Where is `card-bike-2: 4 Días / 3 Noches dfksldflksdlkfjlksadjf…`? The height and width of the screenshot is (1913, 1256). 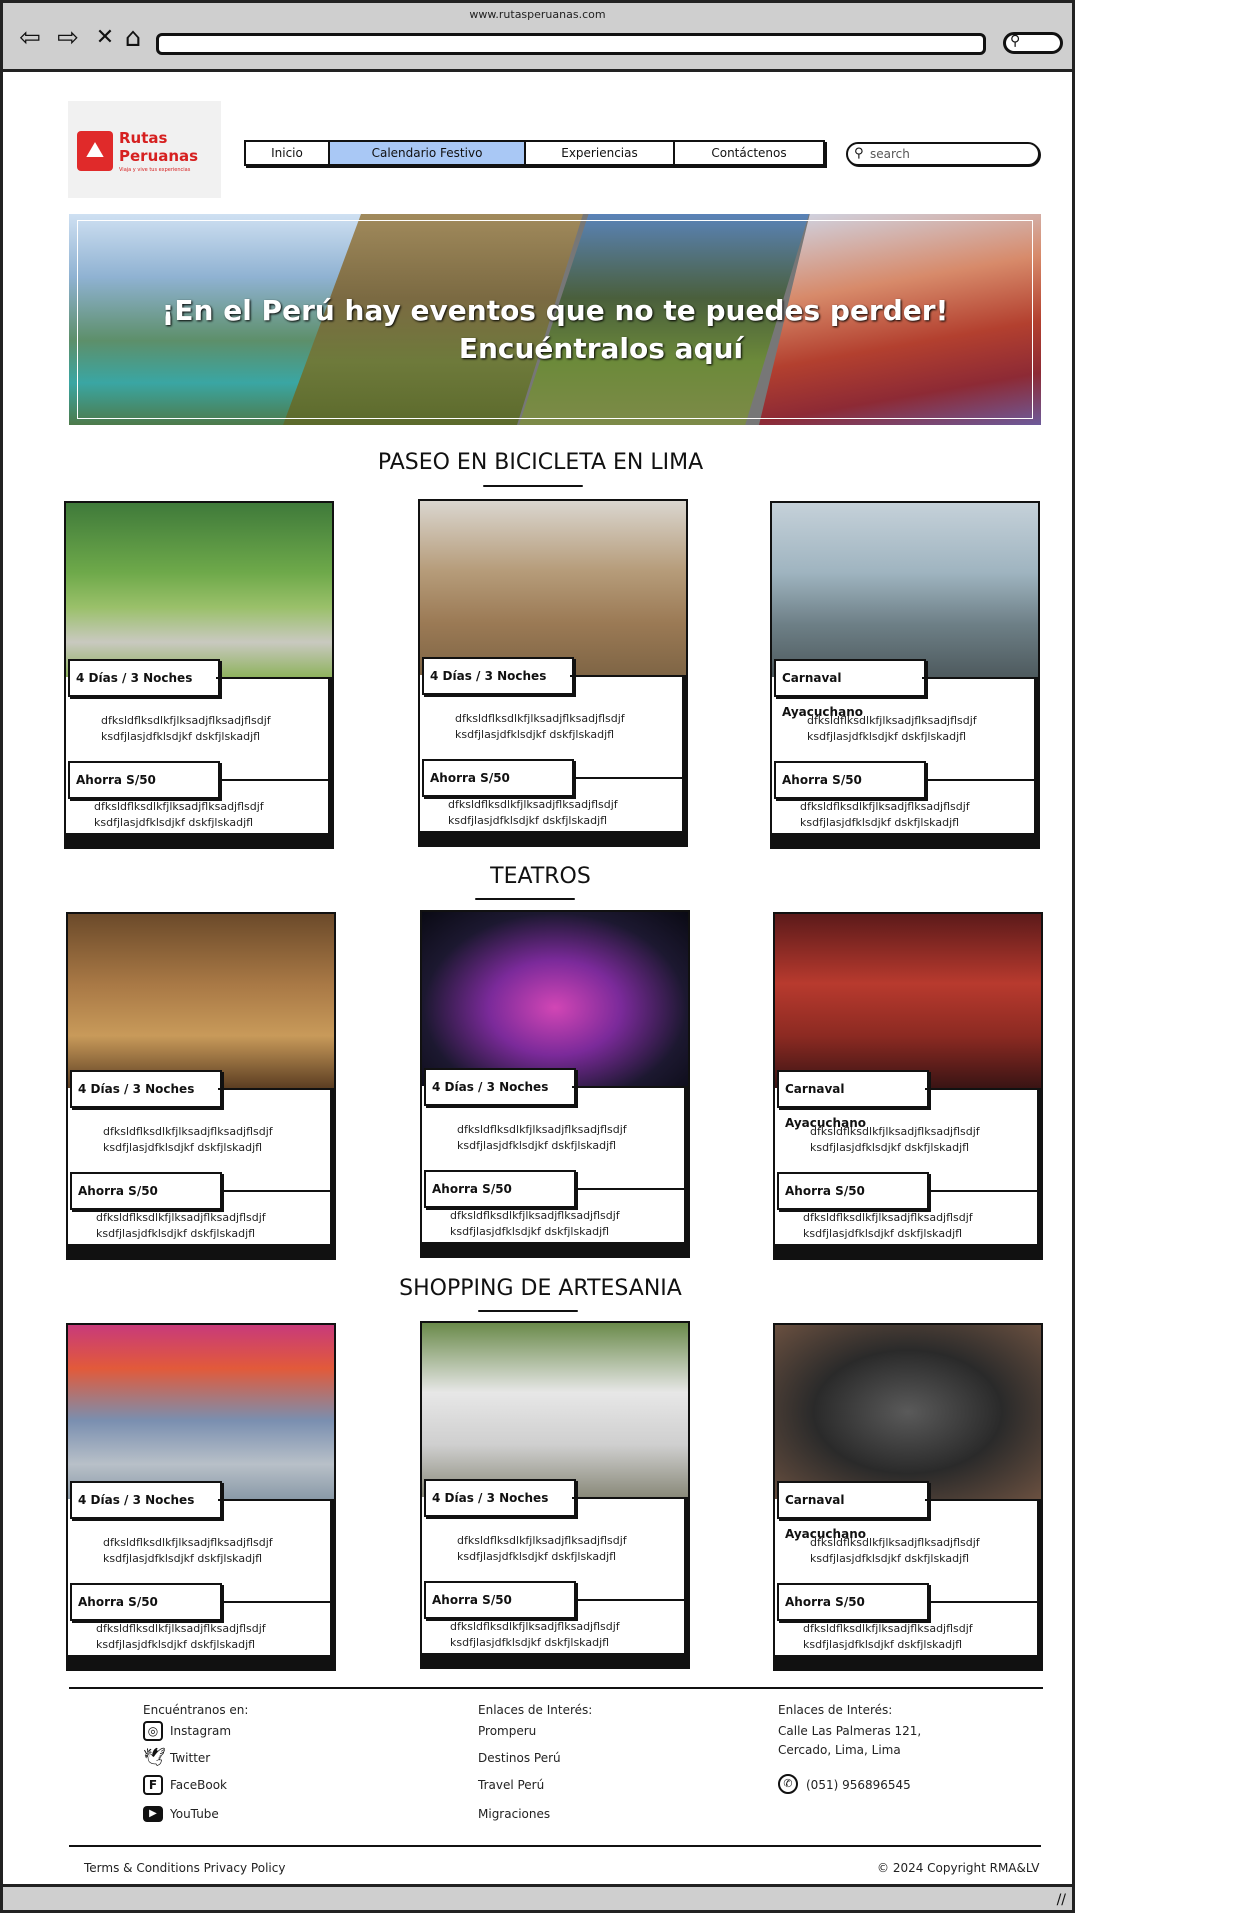
card-bike-2: 4 Días / 3 Noches dfksldflksdlkfjlksadjf… is located at coordinates (553, 673).